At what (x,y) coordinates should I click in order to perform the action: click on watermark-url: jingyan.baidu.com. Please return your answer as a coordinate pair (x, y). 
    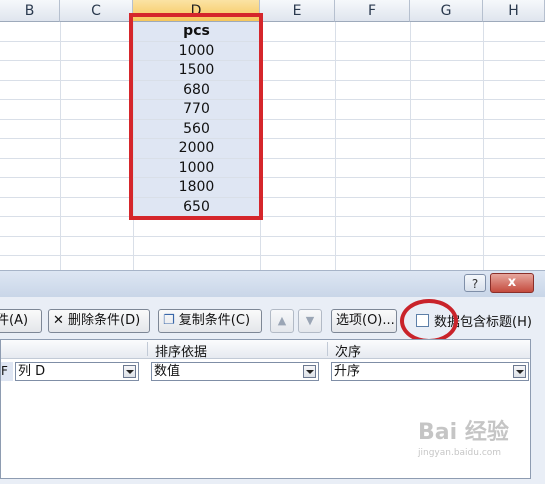
    Looking at the image, I should click on (460, 453).